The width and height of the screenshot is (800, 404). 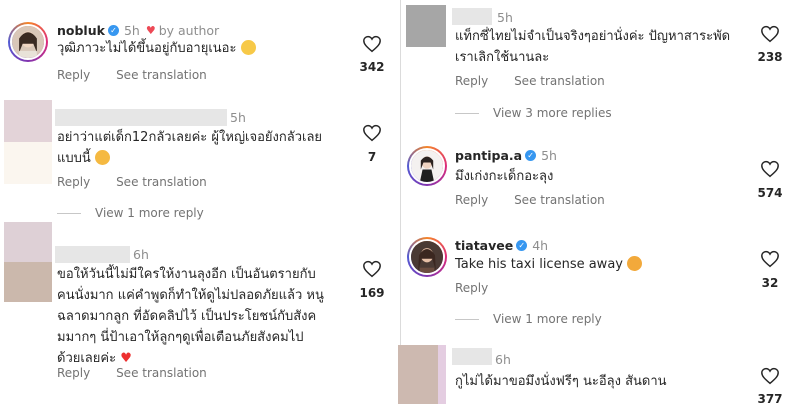 I want to click on timestamp: 4h, so click(x=540, y=245).